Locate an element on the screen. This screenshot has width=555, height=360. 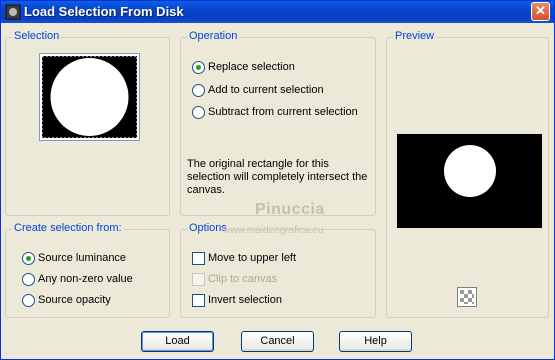
checkbox-label: Clip to canvas is located at coordinates (243, 279).